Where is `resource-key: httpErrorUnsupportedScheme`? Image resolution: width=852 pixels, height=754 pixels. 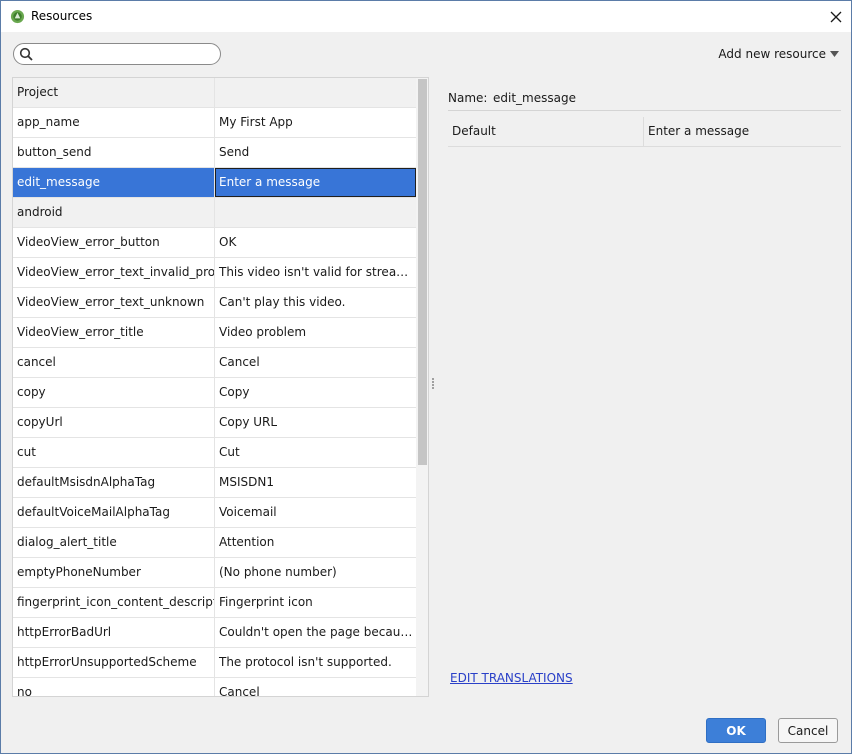
resource-key: httpErrorUnsupportedScheme is located at coordinates (114, 662).